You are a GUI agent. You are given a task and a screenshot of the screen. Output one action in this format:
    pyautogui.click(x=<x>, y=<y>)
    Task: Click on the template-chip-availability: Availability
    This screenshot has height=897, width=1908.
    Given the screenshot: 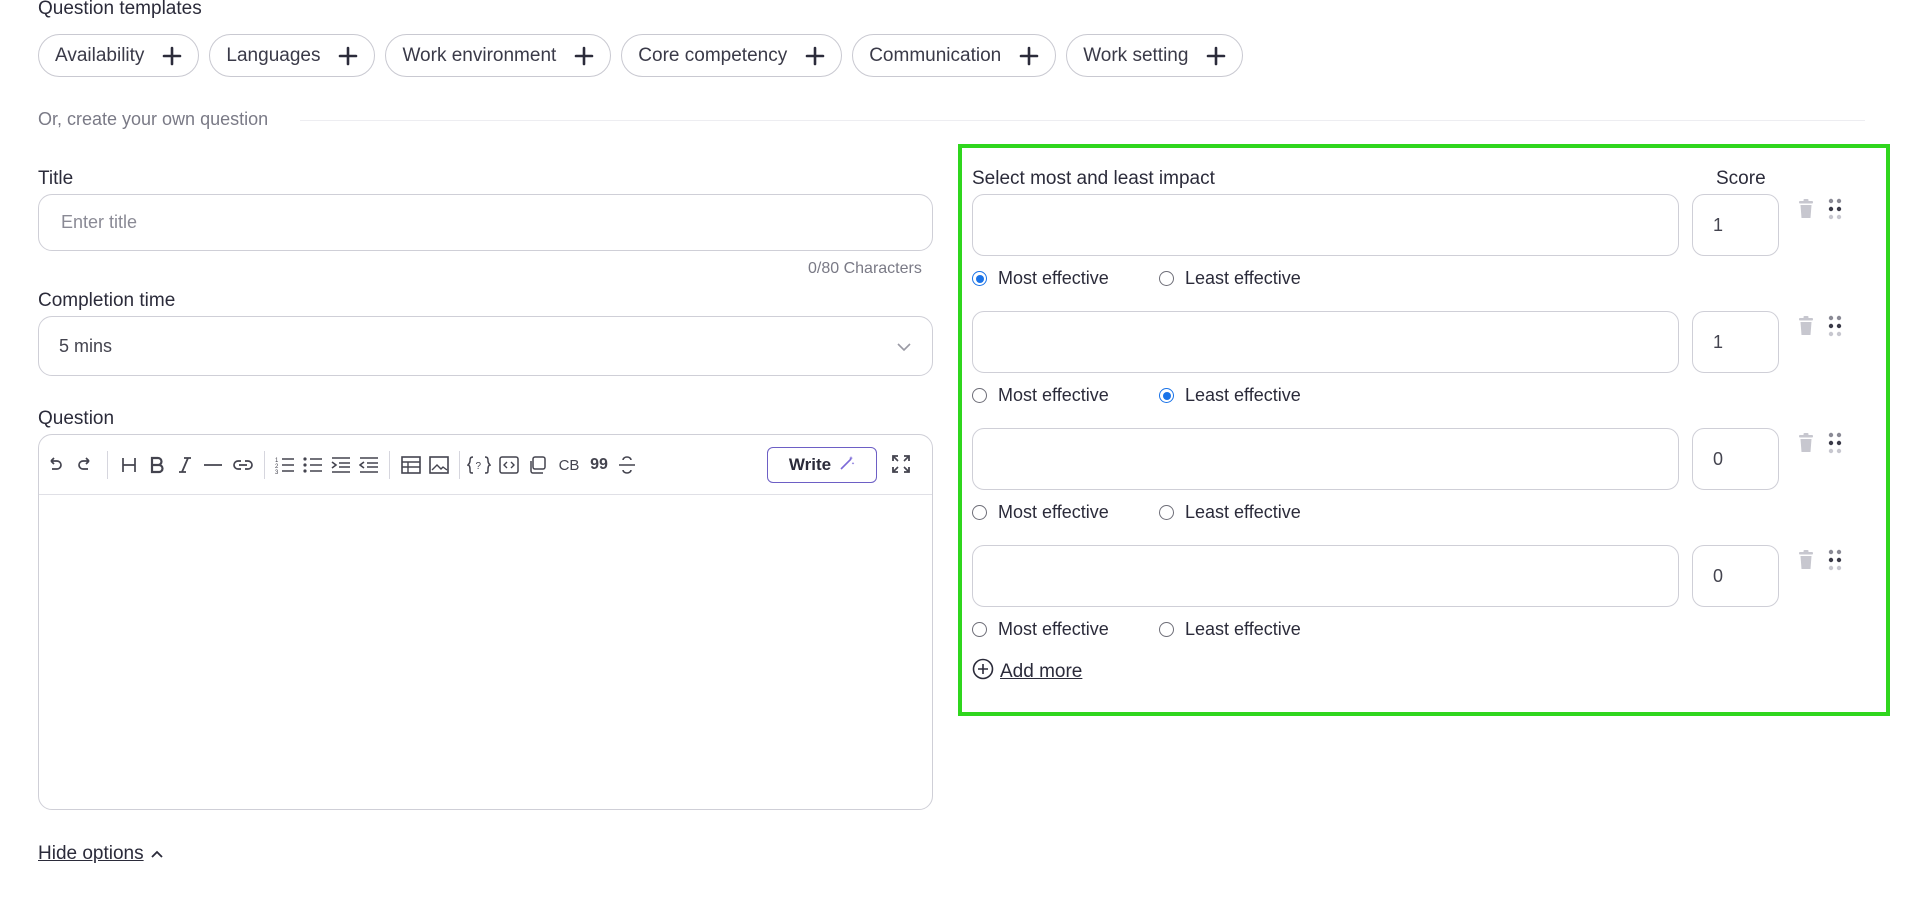 What is the action you would take?
    pyautogui.click(x=119, y=55)
    